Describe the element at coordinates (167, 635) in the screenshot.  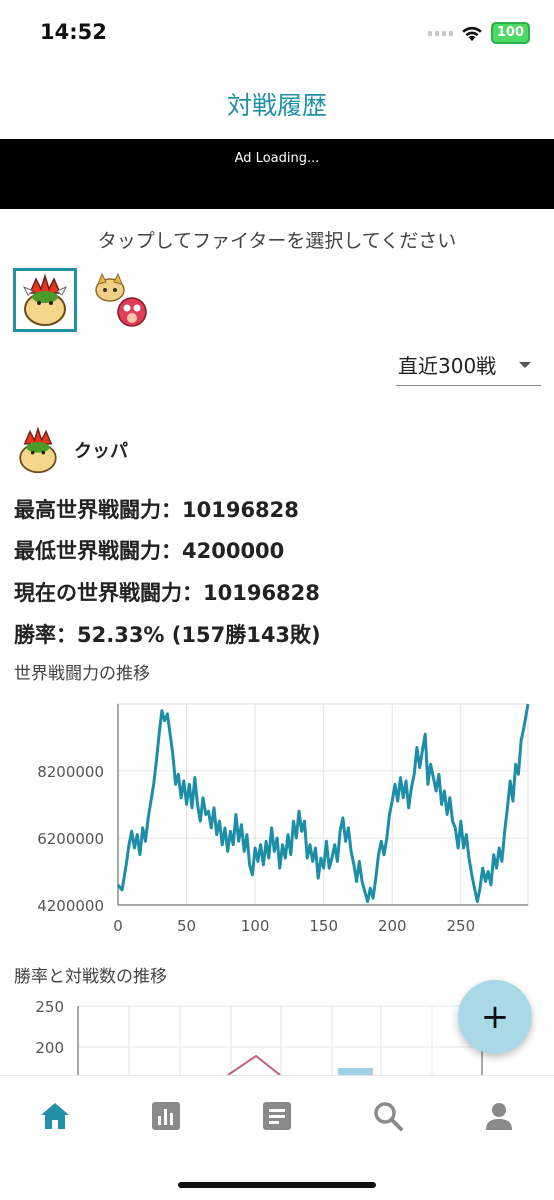
I see `win-rate: 勝率：52.33% (157勝143敗)` at that location.